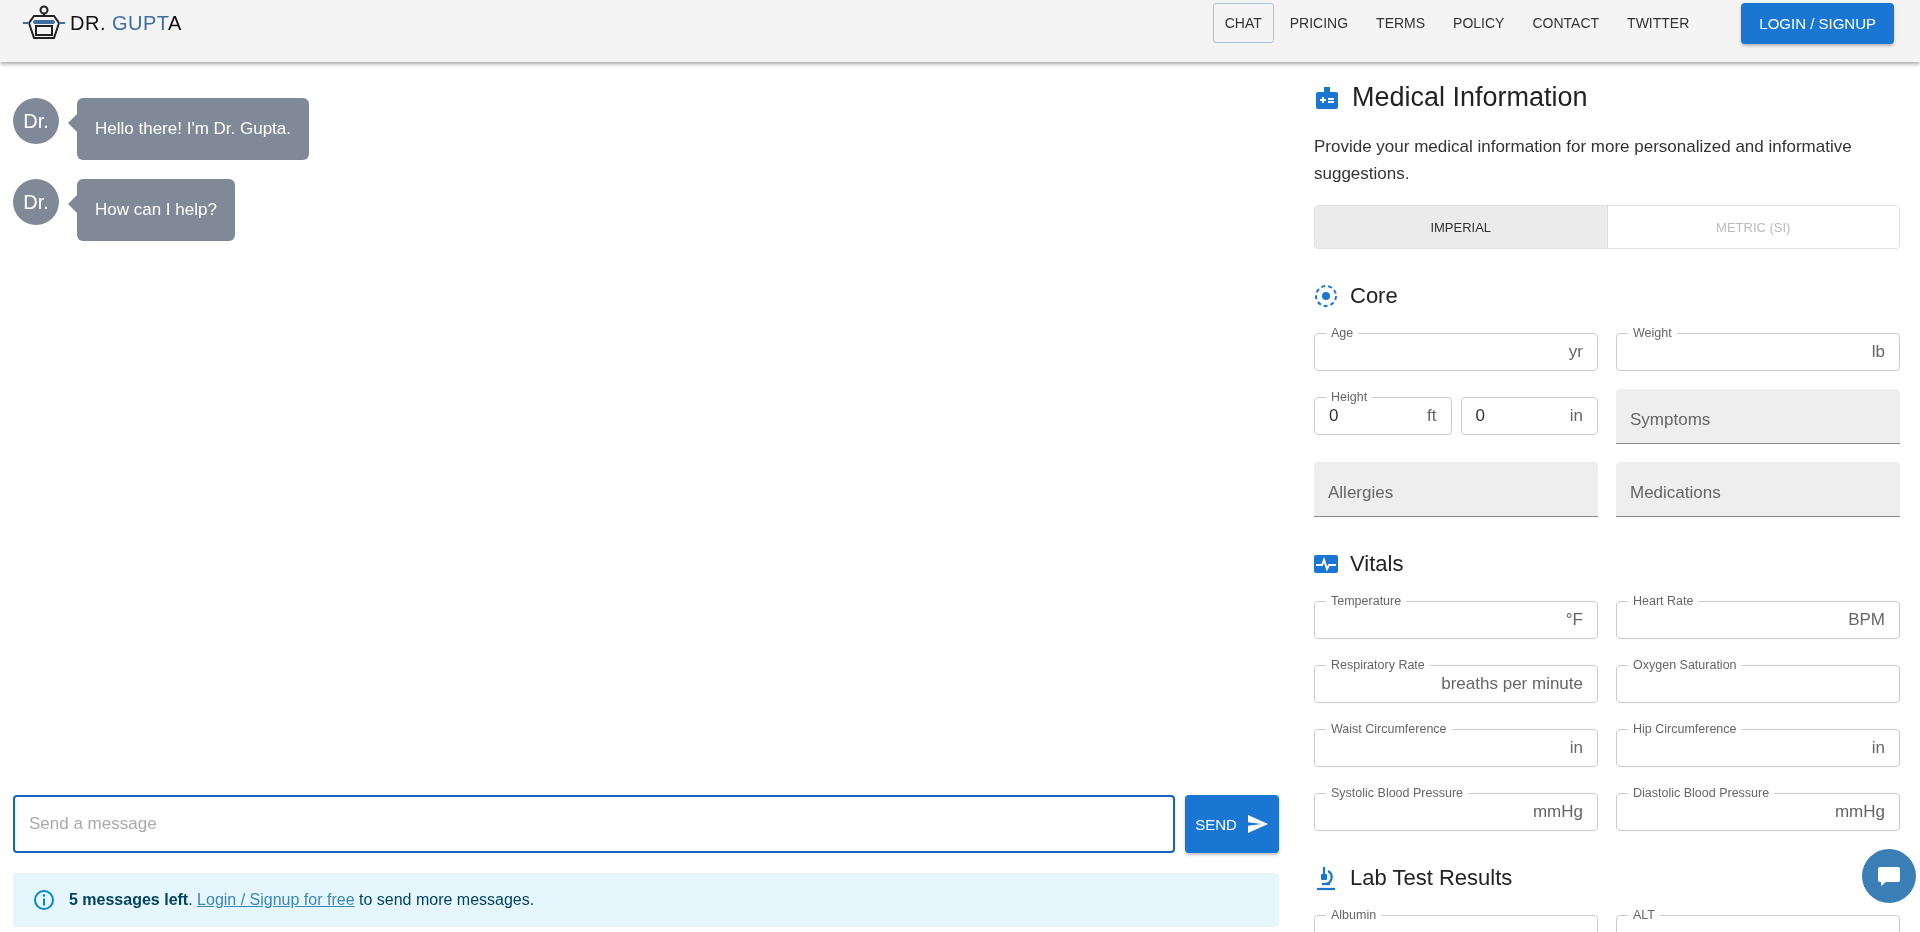 The height and width of the screenshot is (932, 1920). Describe the element at coordinates (193, 129) in the screenshot. I see `chat-bubble: Hello there! I'm Dr. Gupta.` at that location.